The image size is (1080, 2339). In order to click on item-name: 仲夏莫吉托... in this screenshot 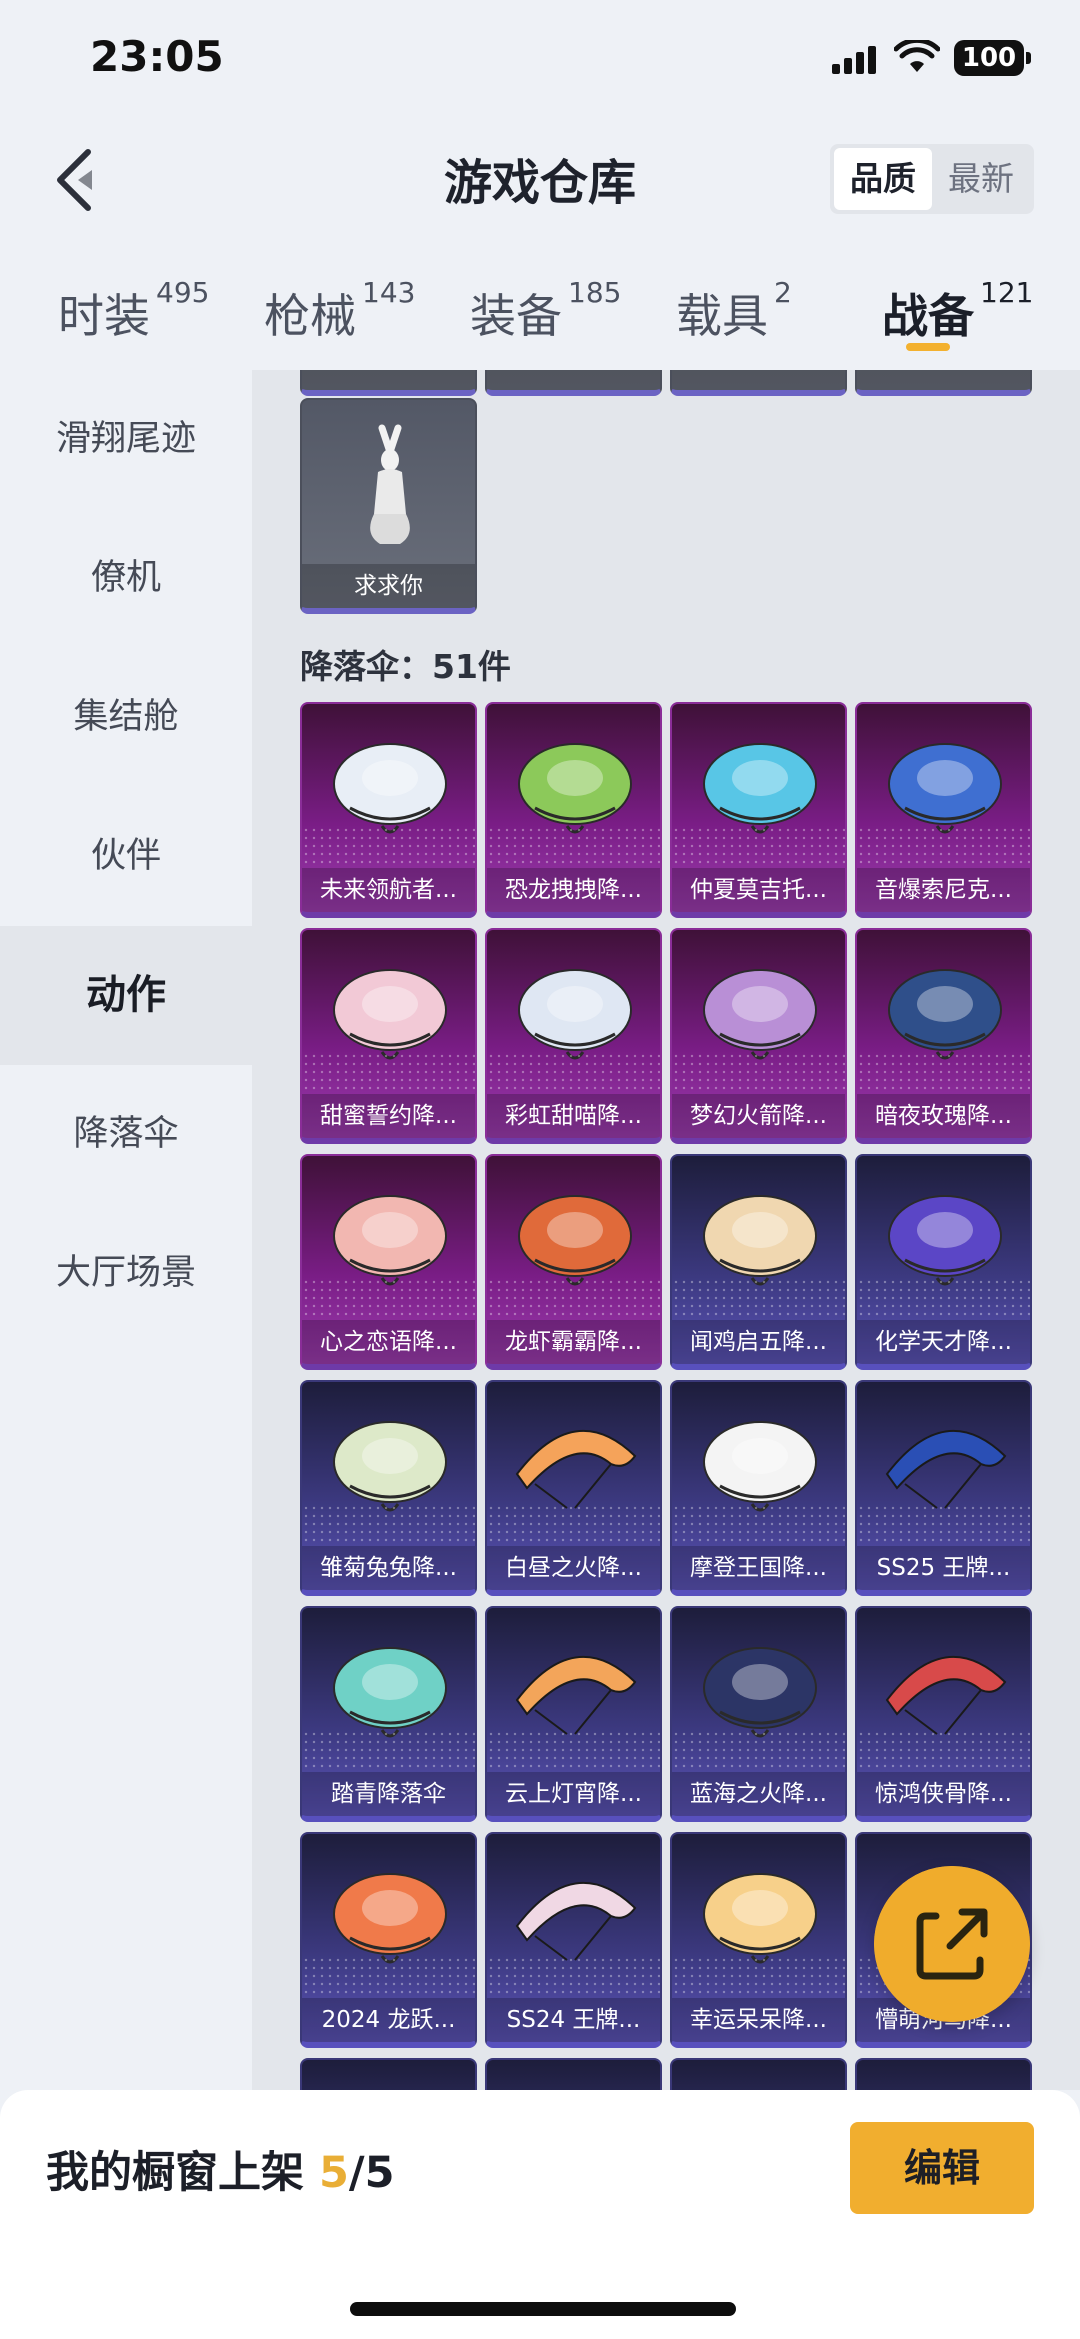, I will do `click(758, 890)`.